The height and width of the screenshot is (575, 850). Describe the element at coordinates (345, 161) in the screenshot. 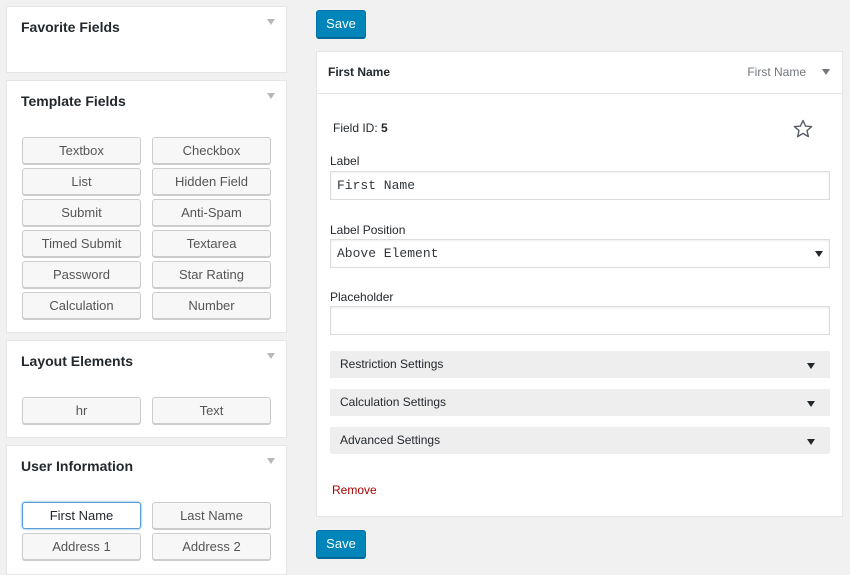

I see `label-field-label: Label` at that location.